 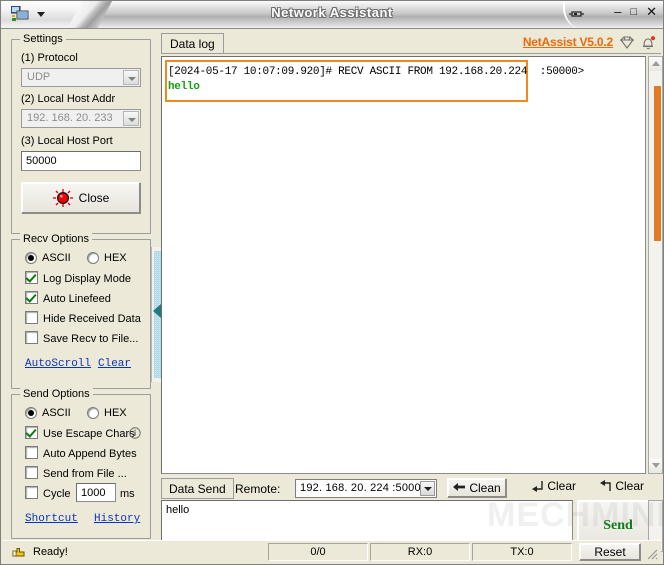 I want to click on cycle-value: 1000, so click(x=93, y=493).